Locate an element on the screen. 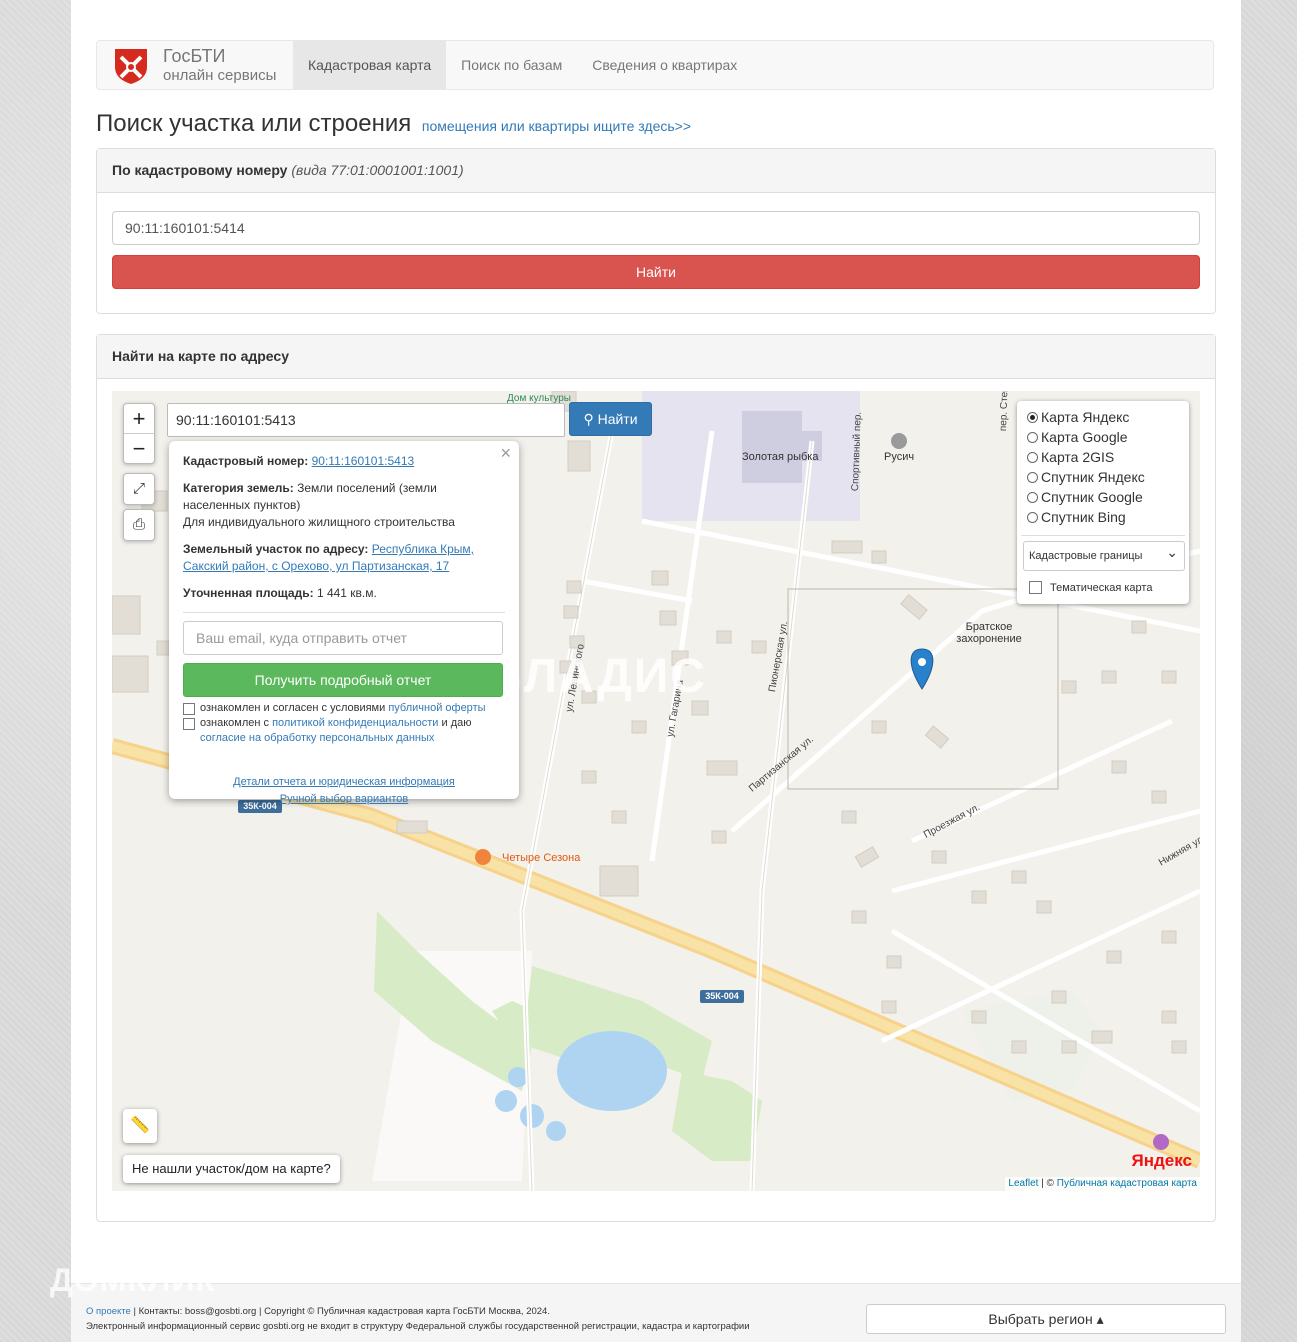 The width and height of the screenshot is (1297, 1342). layer-label: Спутник Google is located at coordinates (1092, 497).